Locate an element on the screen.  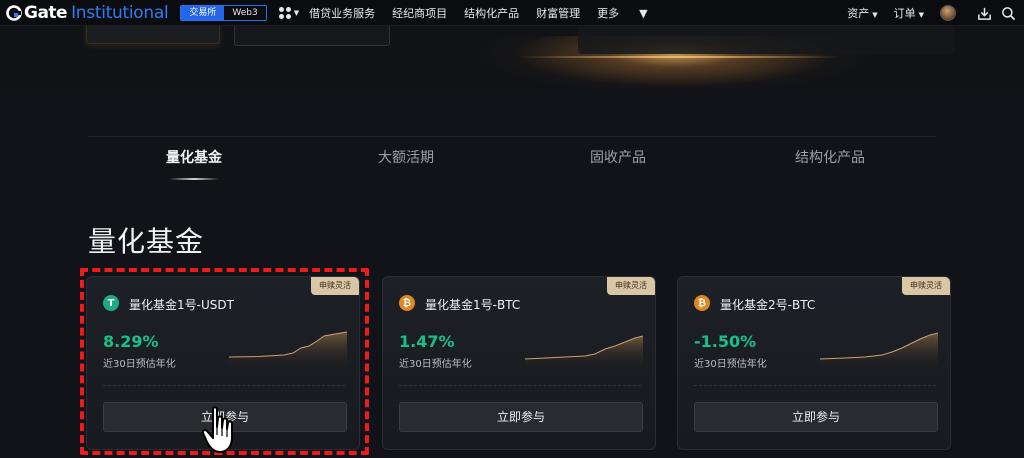
tab-label: 量化基金 is located at coordinates (194, 158).